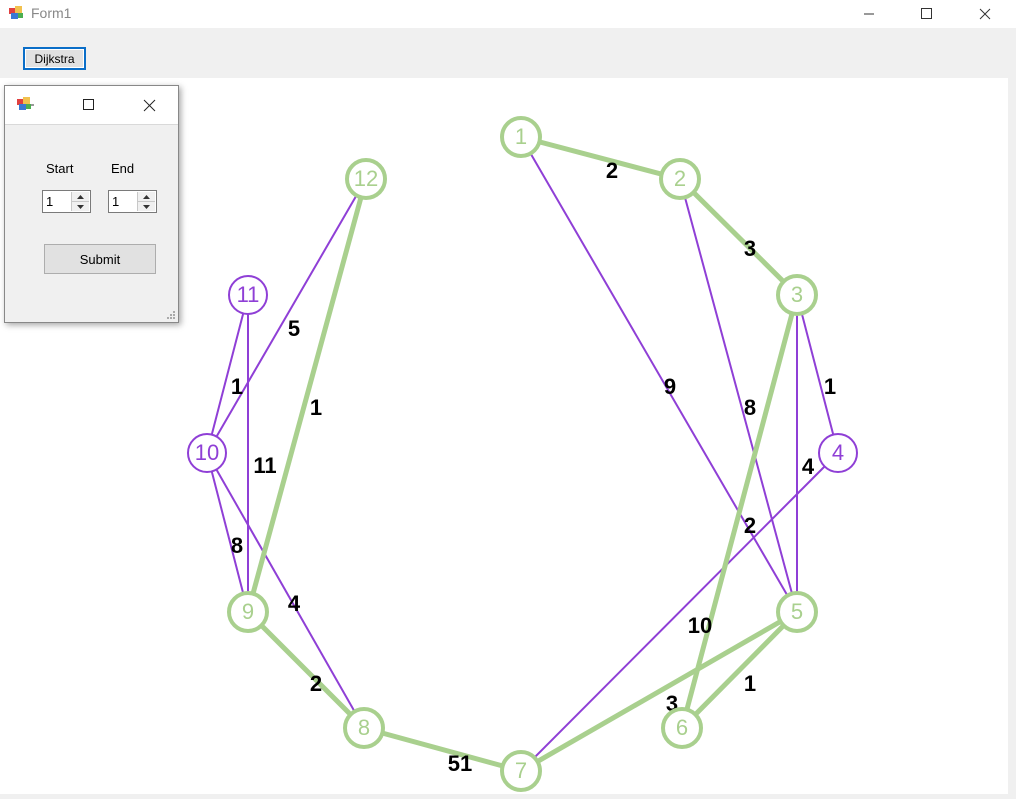 This screenshot has width=1016, height=799. I want to click on node-10: 10, so click(207, 453).